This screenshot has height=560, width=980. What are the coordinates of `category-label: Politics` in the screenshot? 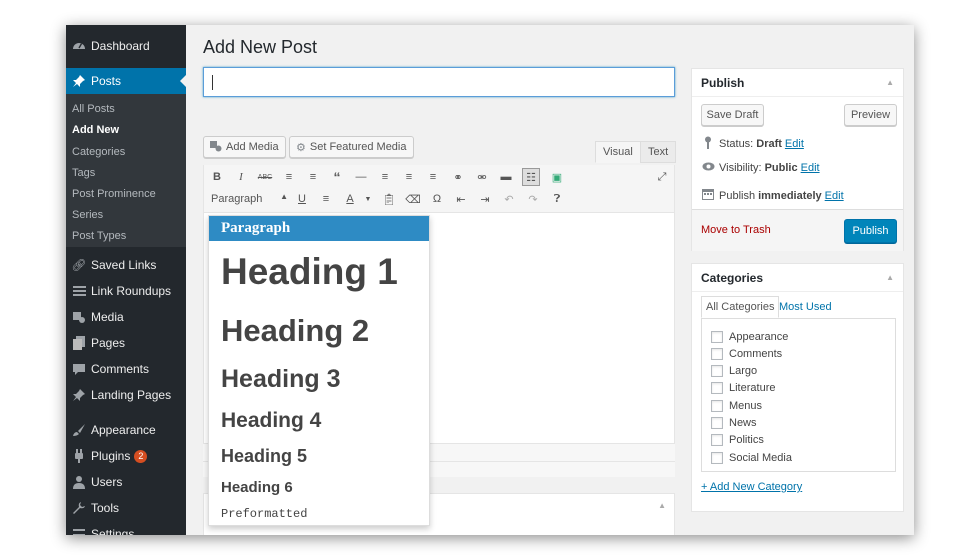 It's located at (746, 440).